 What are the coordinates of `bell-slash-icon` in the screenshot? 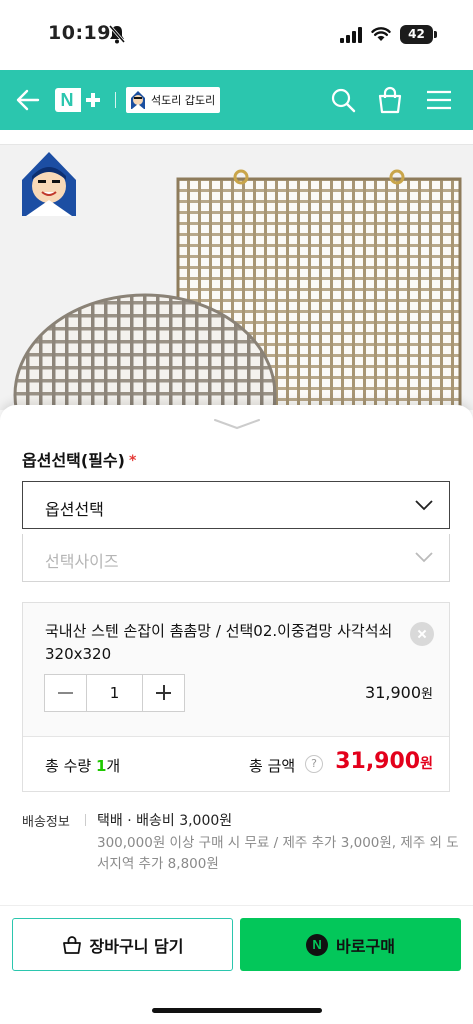 It's located at (117, 34).